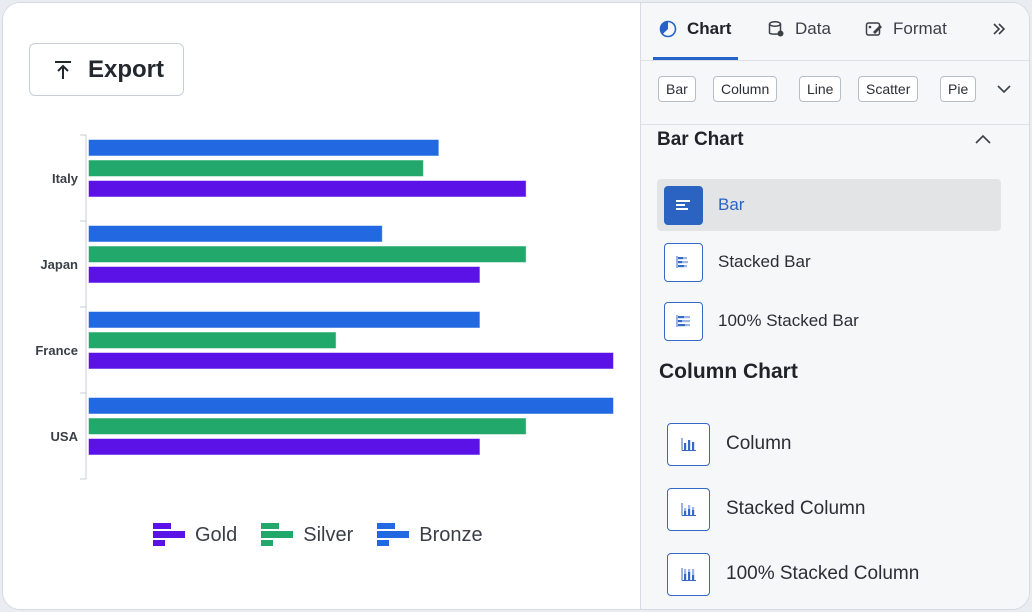 The image size is (1032, 612). I want to click on percent-stacked-bar-icon, so click(683, 321).